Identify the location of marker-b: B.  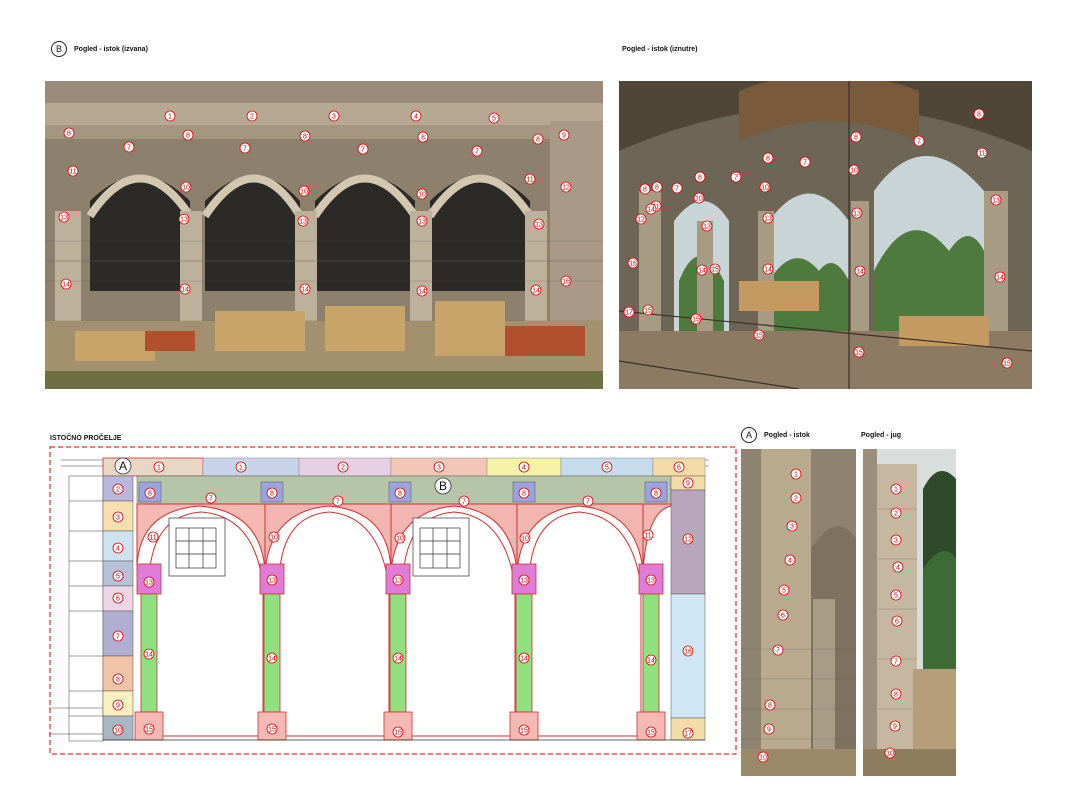
(443, 486).